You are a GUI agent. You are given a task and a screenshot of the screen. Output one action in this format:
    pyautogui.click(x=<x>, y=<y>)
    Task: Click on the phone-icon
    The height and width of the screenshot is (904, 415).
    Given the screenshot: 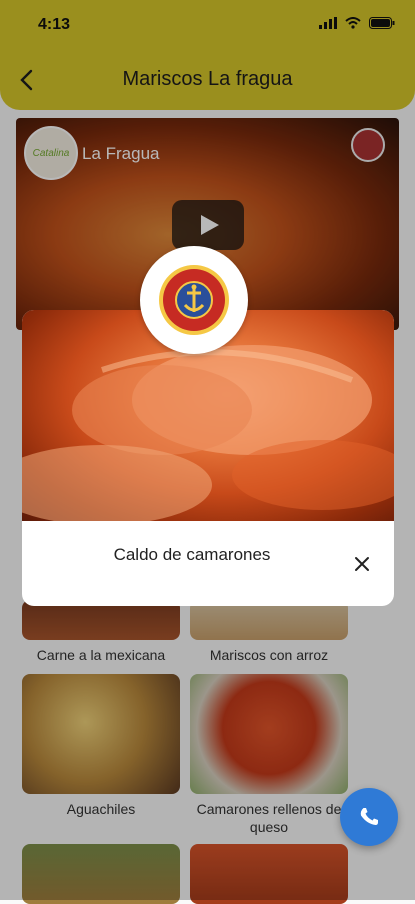 What is the action you would take?
    pyautogui.click(x=369, y=816)
    